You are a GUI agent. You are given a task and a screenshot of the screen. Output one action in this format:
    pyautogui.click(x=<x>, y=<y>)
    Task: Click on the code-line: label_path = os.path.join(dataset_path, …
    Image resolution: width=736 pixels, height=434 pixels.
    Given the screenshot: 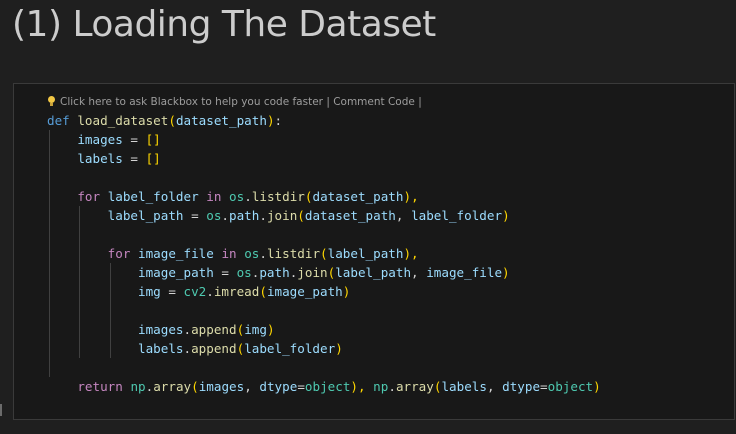 What is the action you would take?
    pyautogui.click(x=324, y=215)
    